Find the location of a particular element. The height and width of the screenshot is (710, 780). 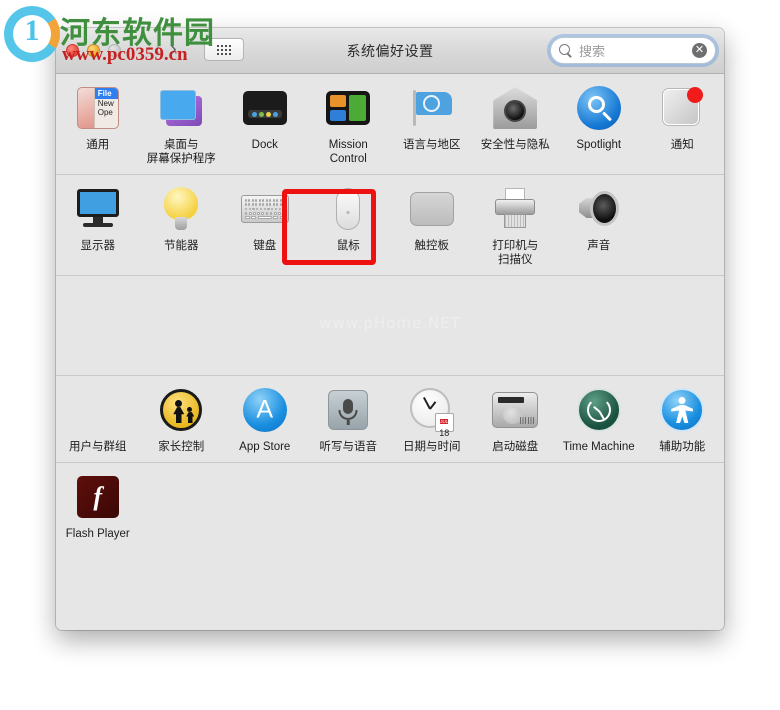

dock-icon is located at coordinates (265, 108).